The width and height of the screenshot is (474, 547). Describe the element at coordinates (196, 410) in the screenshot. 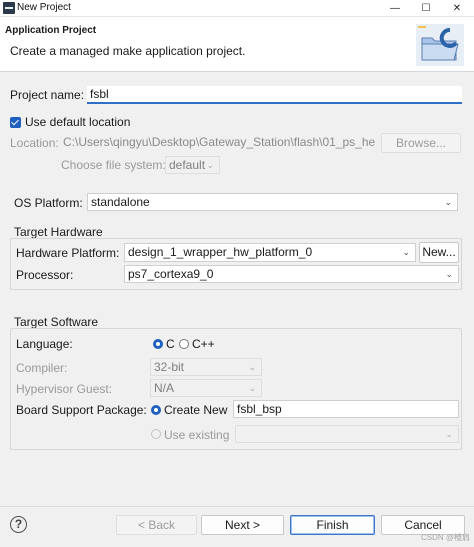

I see `bsp-create-new-label: Create New` at that location.